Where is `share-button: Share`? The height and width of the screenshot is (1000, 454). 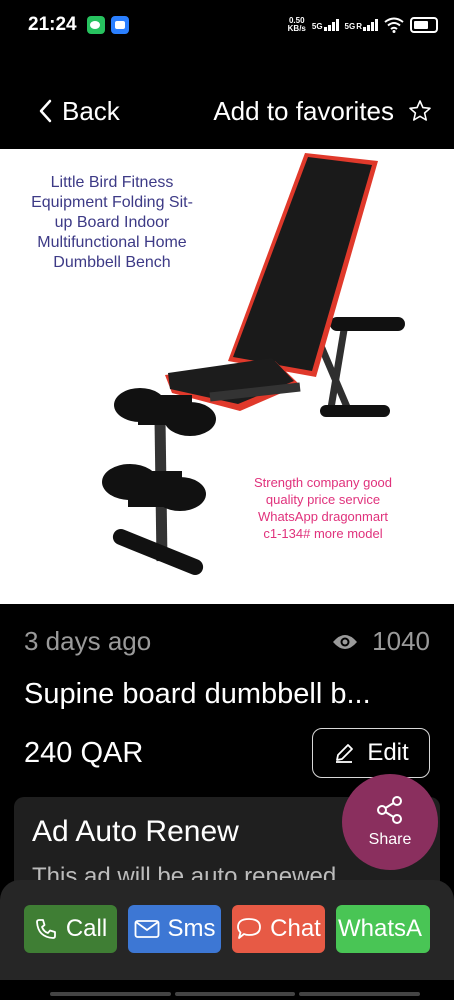
share-button: Share is located at coordinates (390, 822).